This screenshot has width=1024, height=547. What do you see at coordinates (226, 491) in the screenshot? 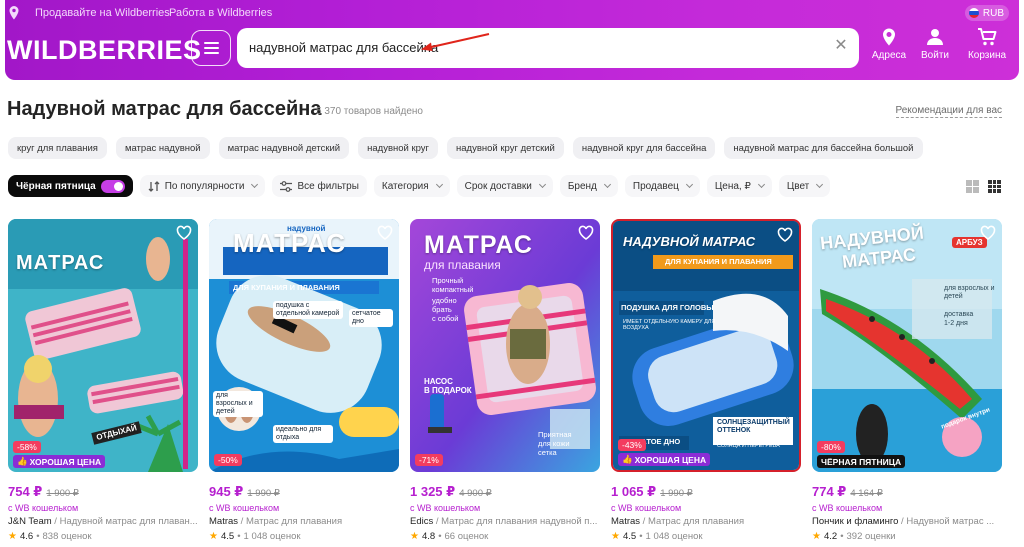
I see `price: 945 ₽` at bounding box center [226, 491].